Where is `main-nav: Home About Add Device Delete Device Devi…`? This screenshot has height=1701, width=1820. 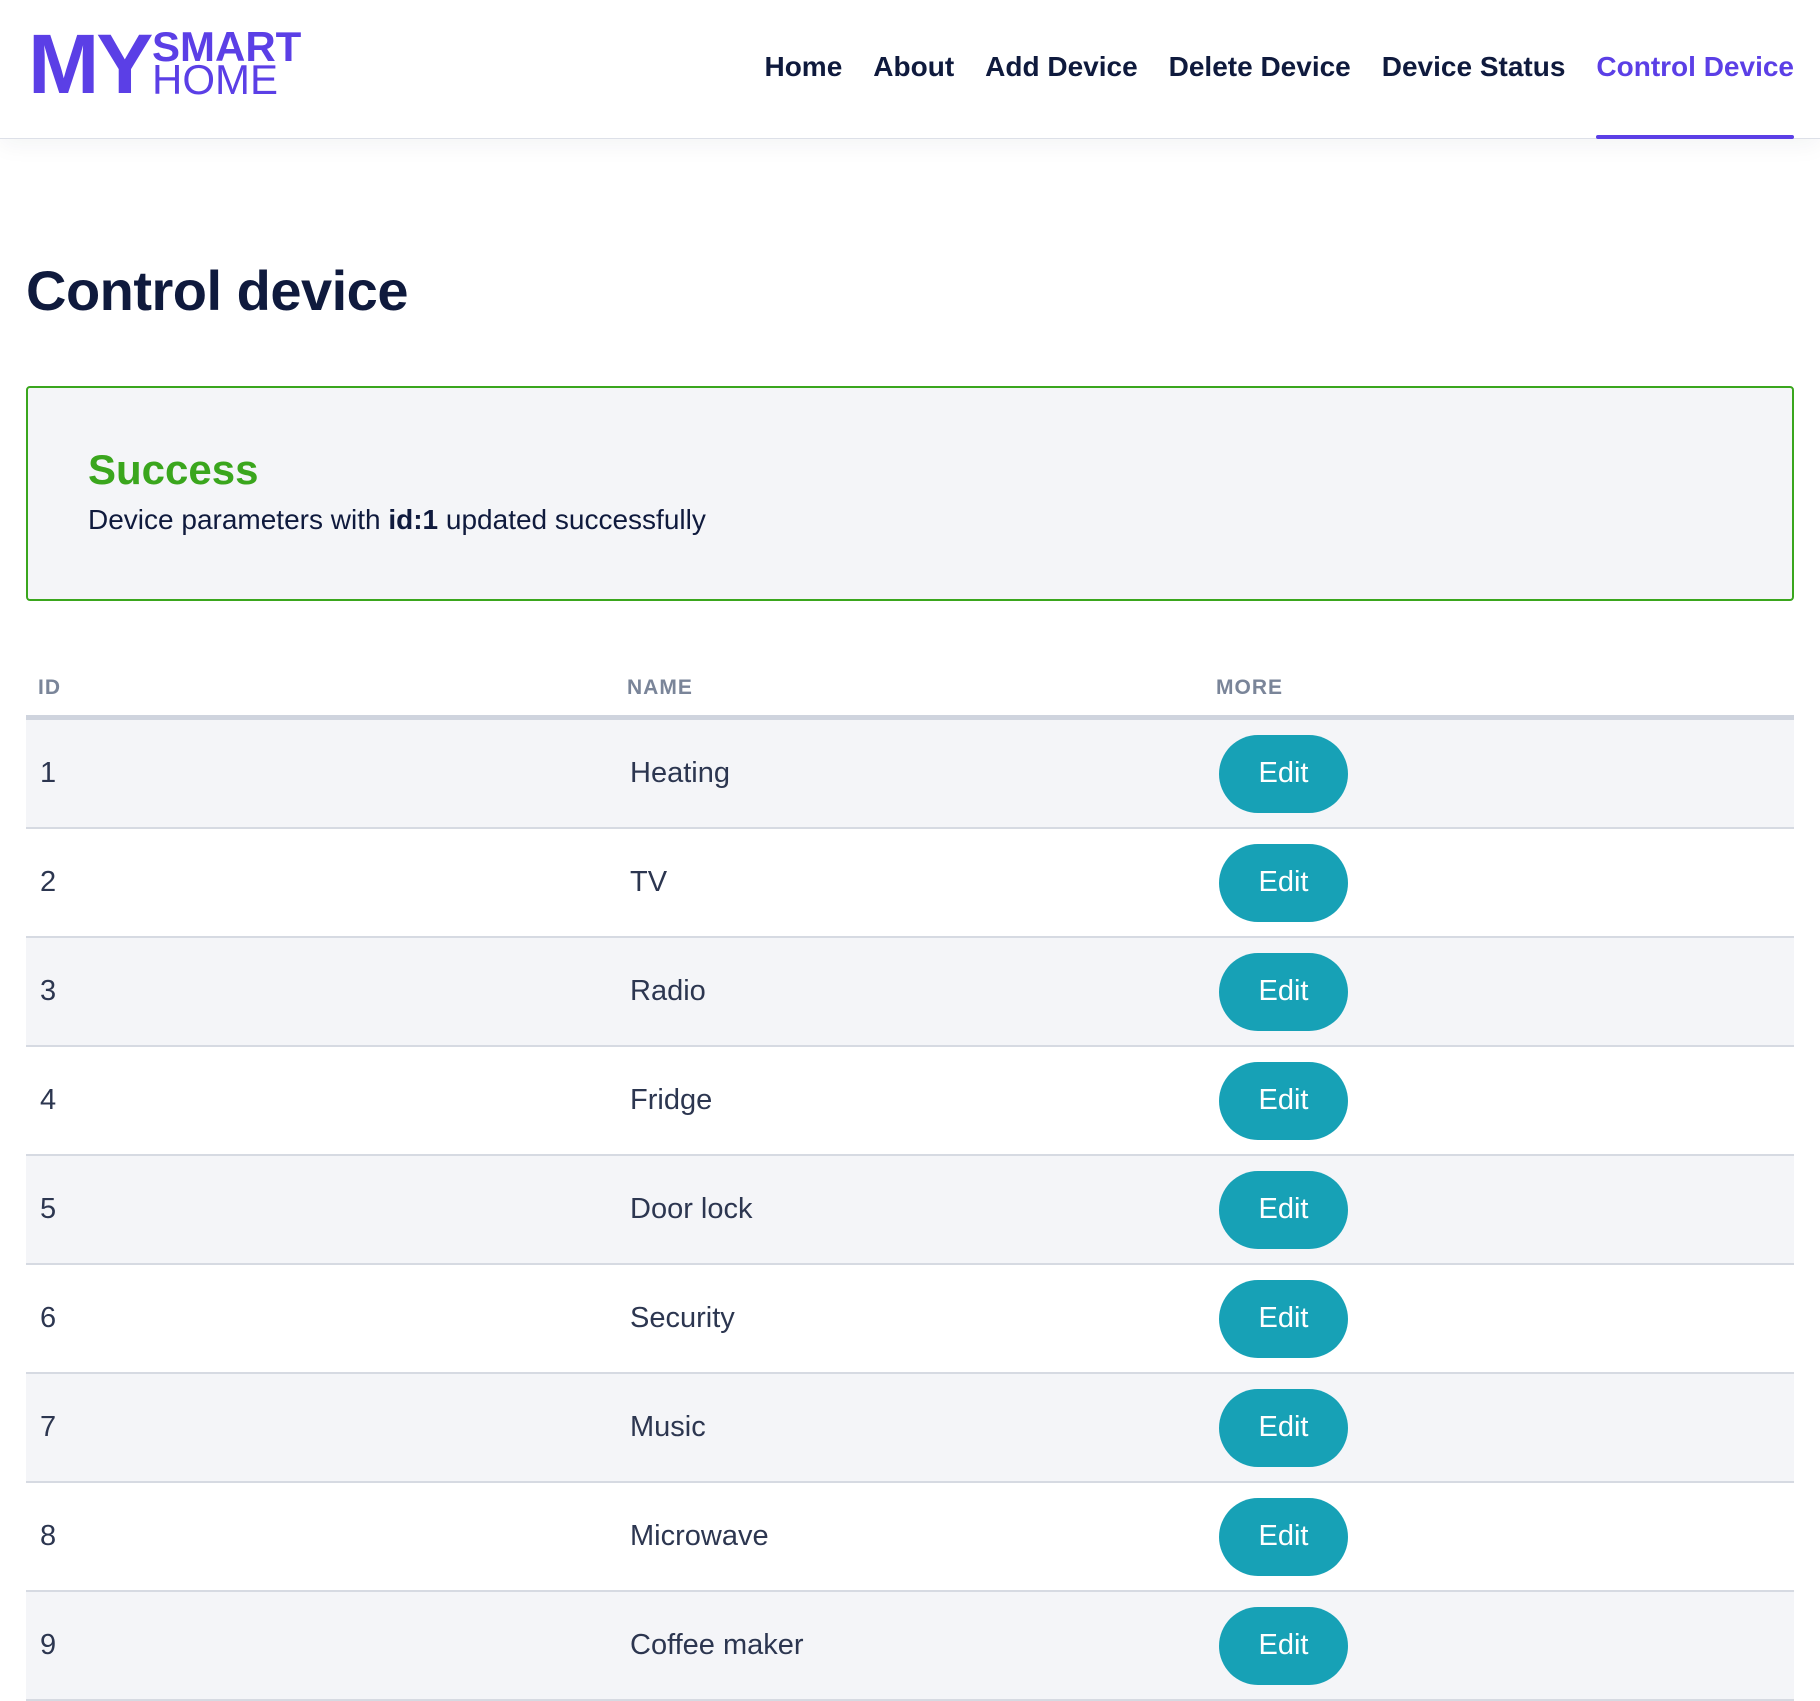
main-nav: Home About Add Device Delete Device Devi… is located at coordinates (1279, 69).